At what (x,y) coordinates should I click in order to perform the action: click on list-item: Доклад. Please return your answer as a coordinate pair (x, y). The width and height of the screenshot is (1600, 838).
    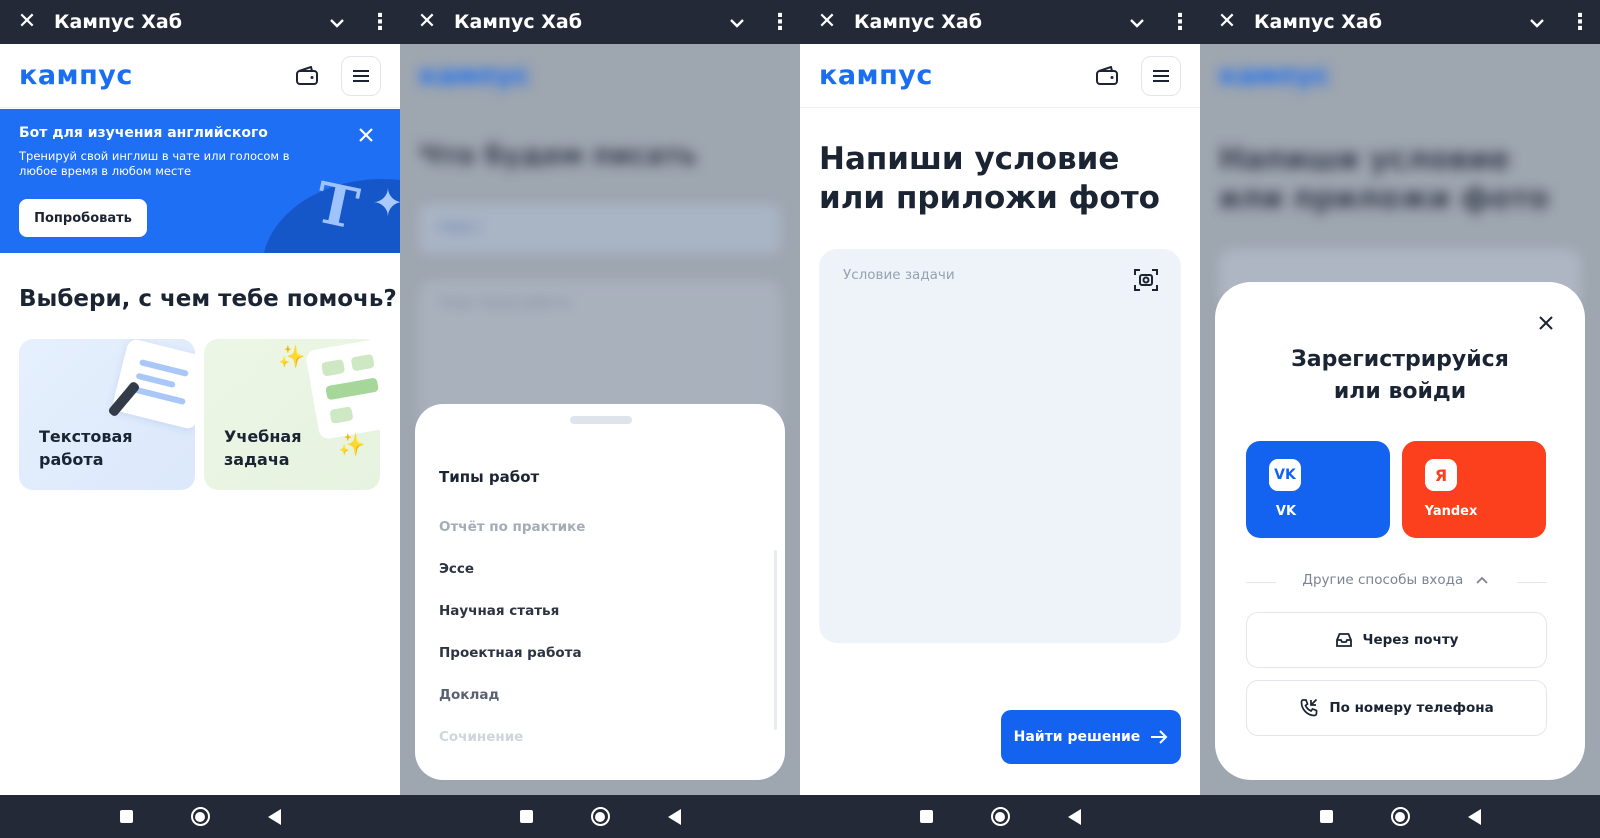
    Looking at the image, I should click on (469, 695).